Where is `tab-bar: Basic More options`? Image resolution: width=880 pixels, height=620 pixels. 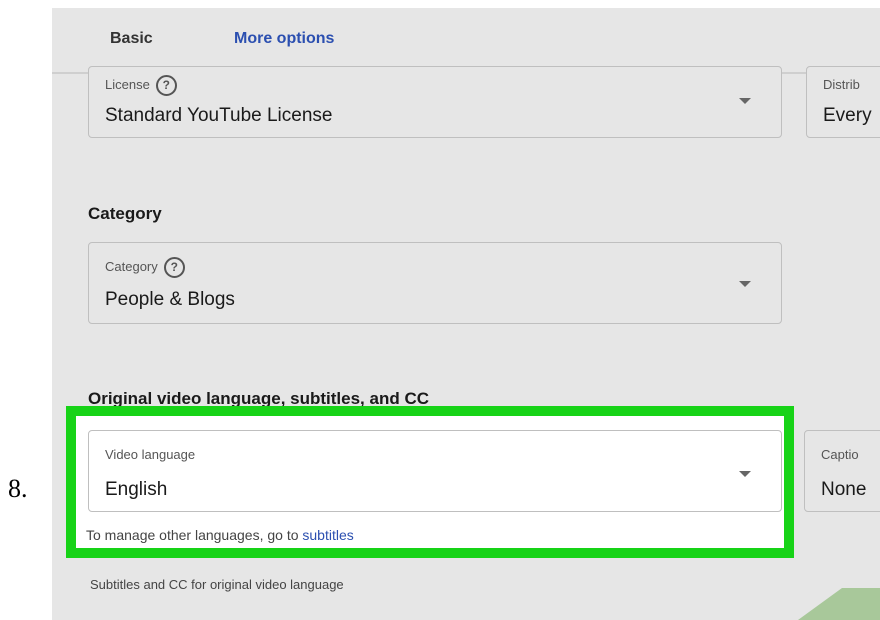
tab-bar: Basic More options is located at coordinates (466, 41).